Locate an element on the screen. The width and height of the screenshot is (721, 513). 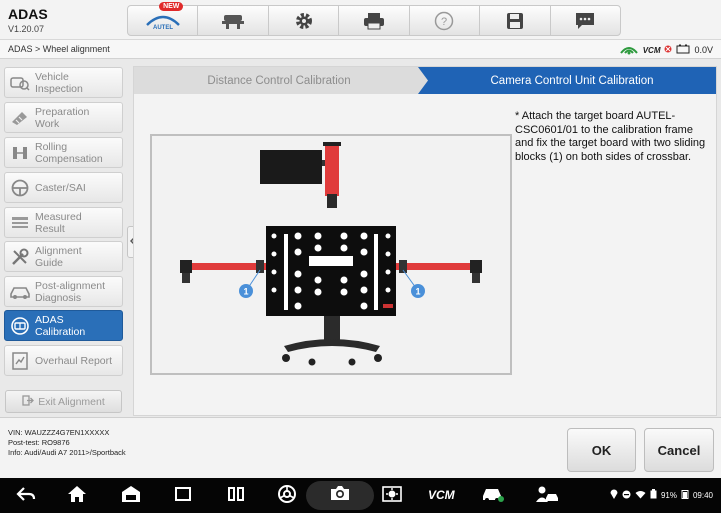
callout-badge-right: 1 is located at coordinates (418, 291).